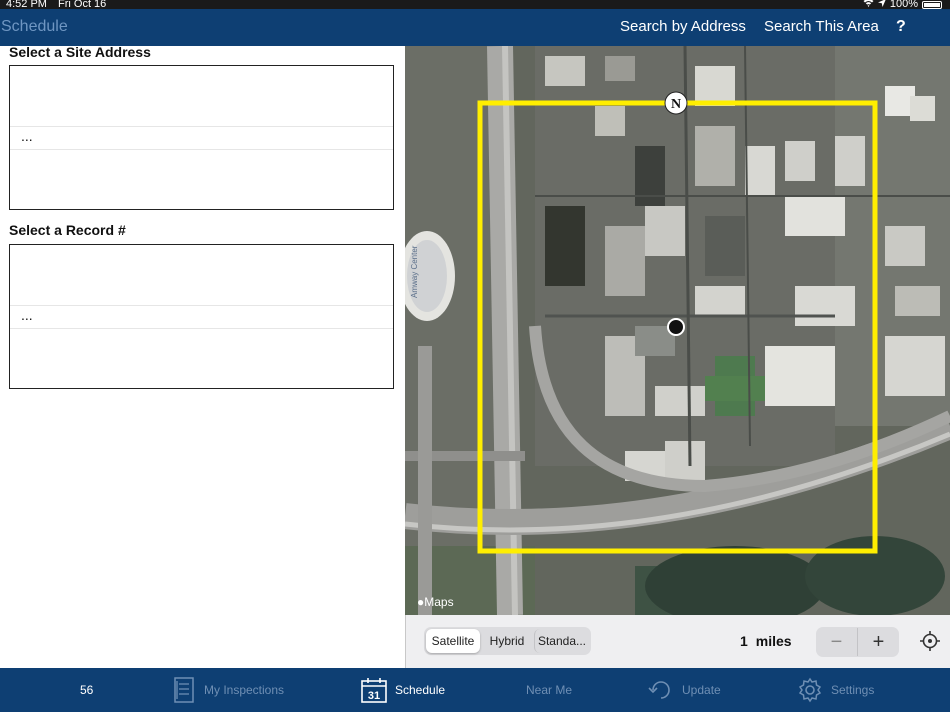 The image size is (950, 712). I want to click on compass-letter: N, so click(676, 104).